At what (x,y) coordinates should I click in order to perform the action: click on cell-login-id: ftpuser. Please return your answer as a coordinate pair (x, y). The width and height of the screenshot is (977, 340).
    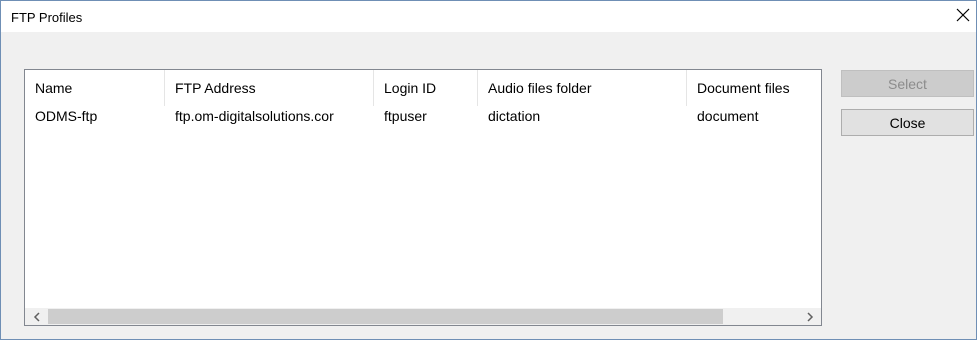
    Looking at the image, I should click on (405, 116).